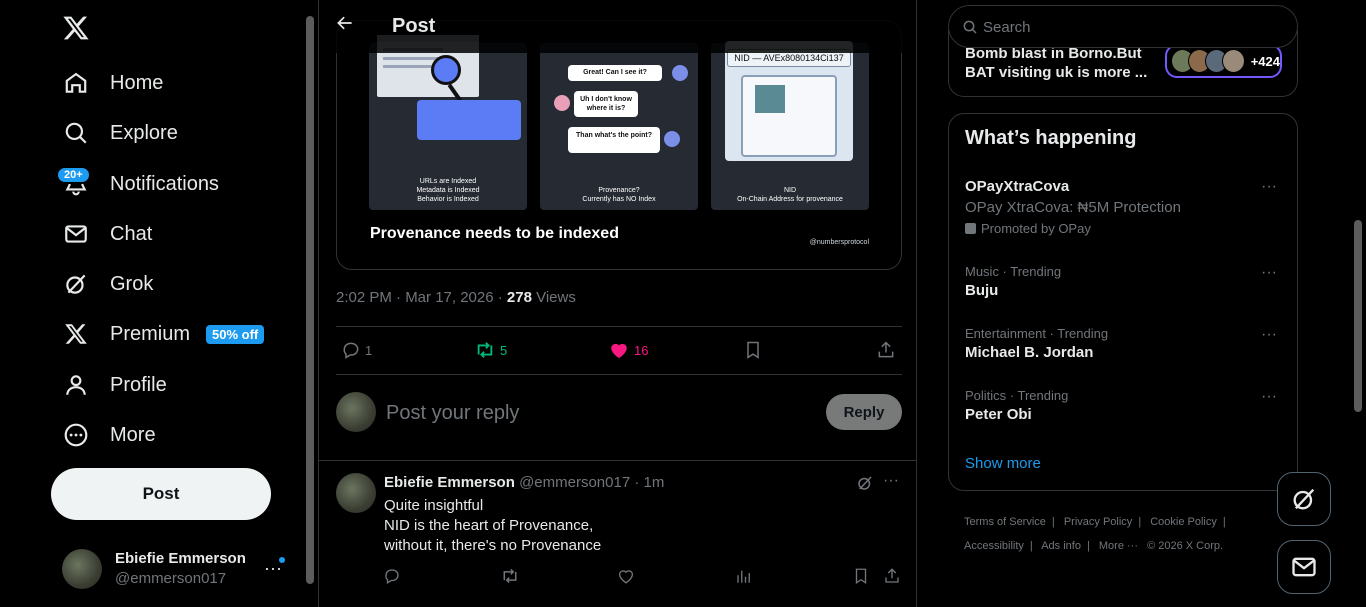  I want to click on grok-fab, so click(1304, 499).